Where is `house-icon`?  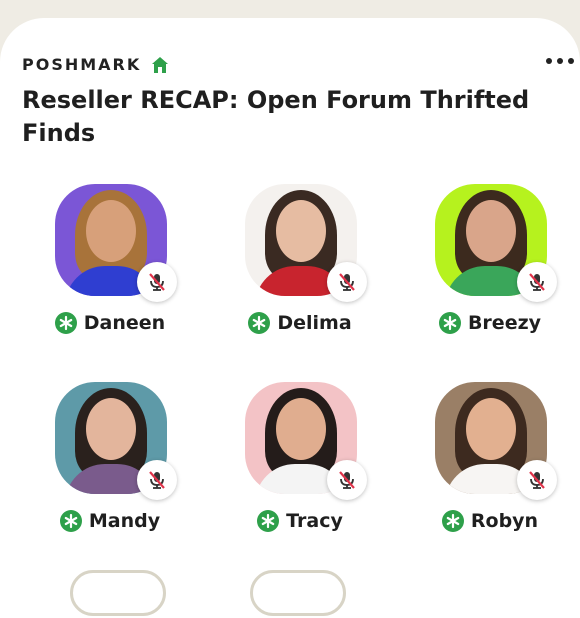
house-icon is located at coordinates (160, 64).